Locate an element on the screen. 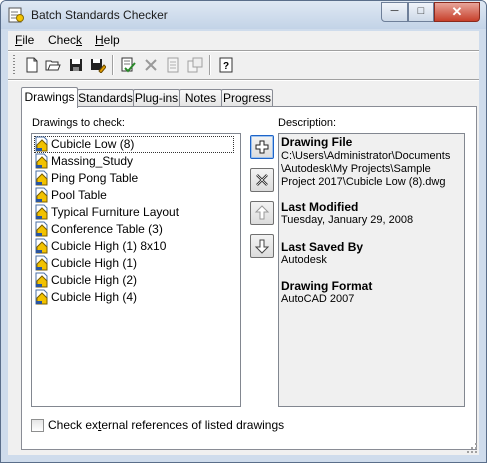 The width and height of the screenshot is (487, 463). drawing-list-item: Typical Furniture Layout is located at coordinates (134, 212).